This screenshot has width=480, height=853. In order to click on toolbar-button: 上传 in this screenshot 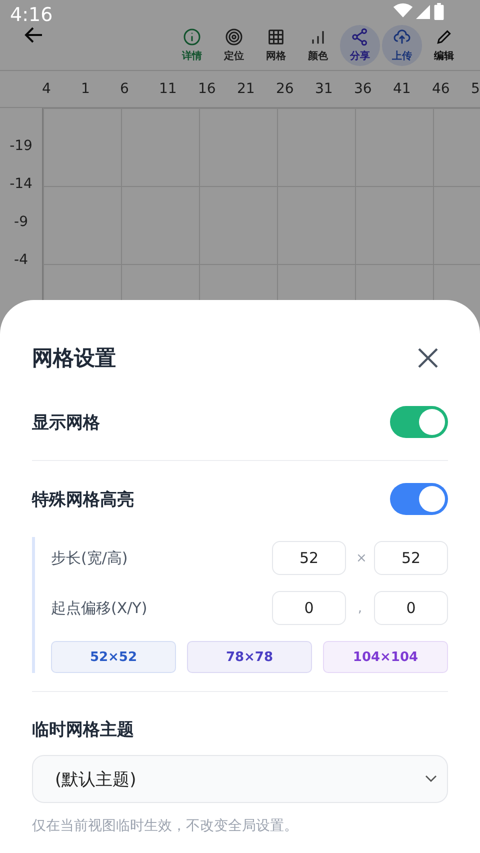, I will do `click(402, 45)`.